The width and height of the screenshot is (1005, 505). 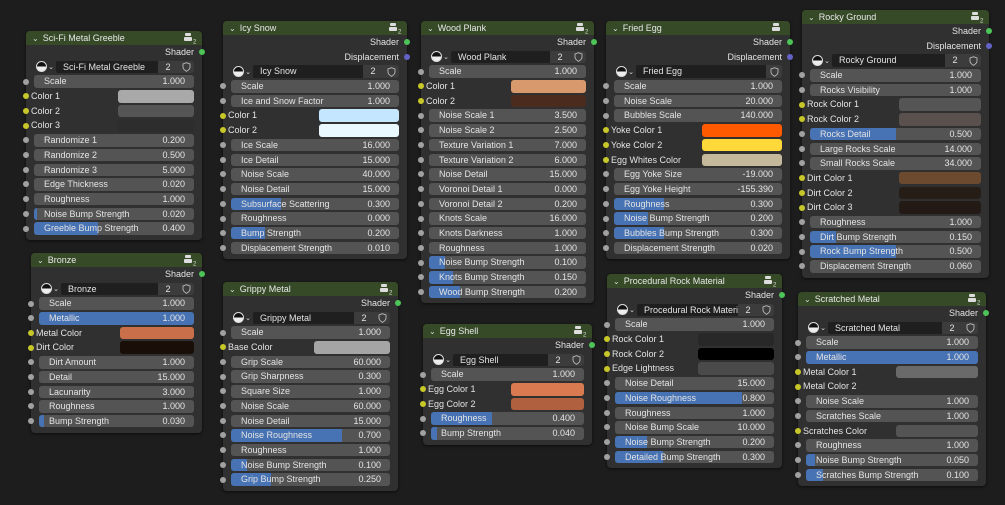 What do you see at coordinates (116, 260) in the screenshot?
I see `node-header: ⌄ Bronze 2` at bounding box center [116, 260].